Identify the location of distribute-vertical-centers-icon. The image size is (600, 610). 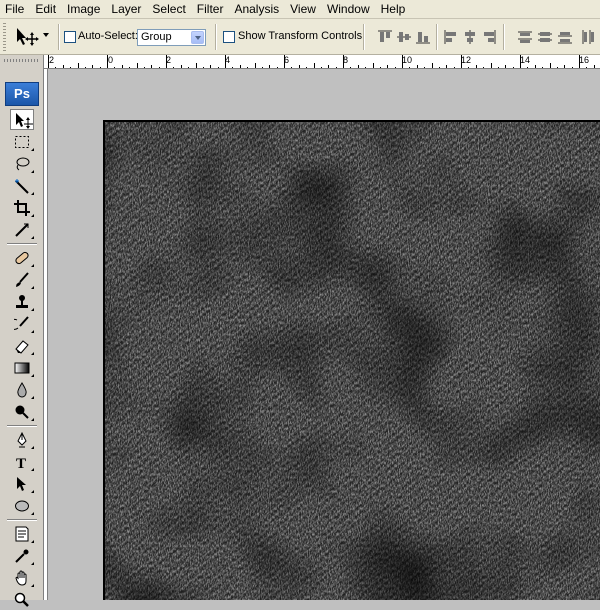
(545, 37).